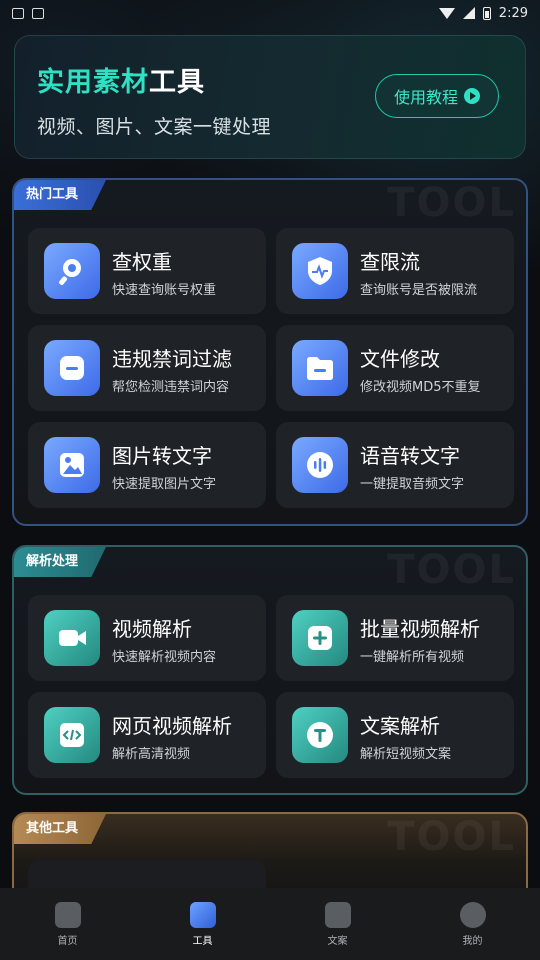  Describe the element at coordinates (486, 13) in the screenshot. I see `battery-icon` at that location.